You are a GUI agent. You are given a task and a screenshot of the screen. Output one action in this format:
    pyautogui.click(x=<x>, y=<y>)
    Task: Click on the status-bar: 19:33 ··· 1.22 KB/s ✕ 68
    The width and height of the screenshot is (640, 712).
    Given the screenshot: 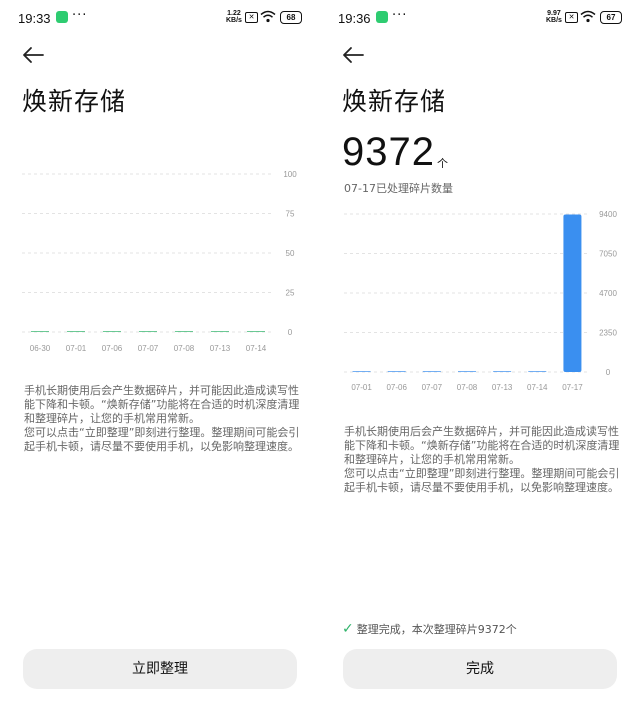 What is the action you would take?
    pyautogui.click(x=160, y=17)
    